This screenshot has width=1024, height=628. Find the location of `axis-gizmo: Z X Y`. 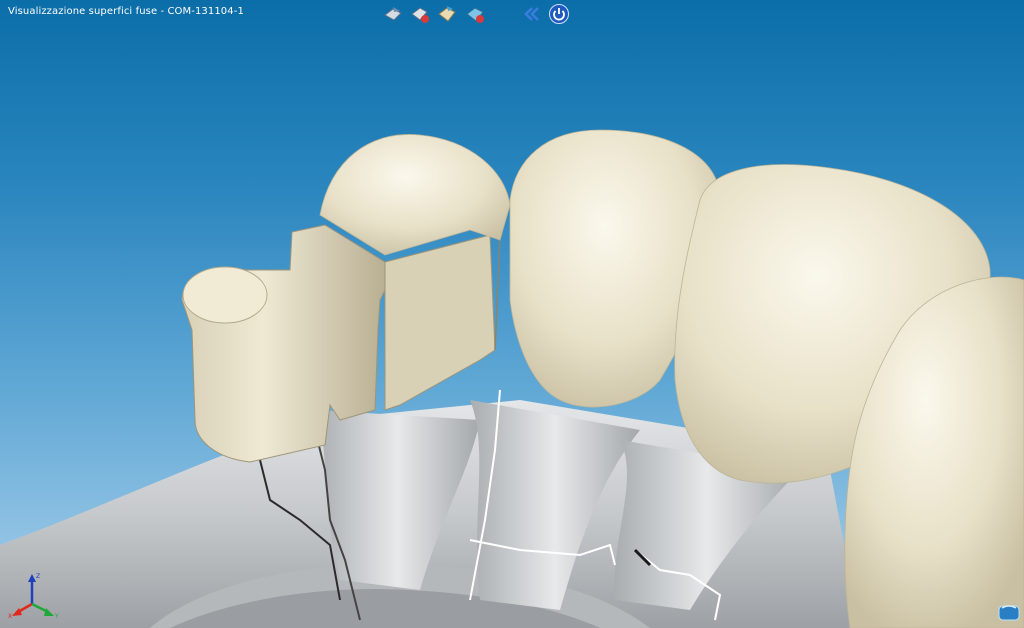

axis-gizmo: Z X Y is located at coordinates (33, 596).